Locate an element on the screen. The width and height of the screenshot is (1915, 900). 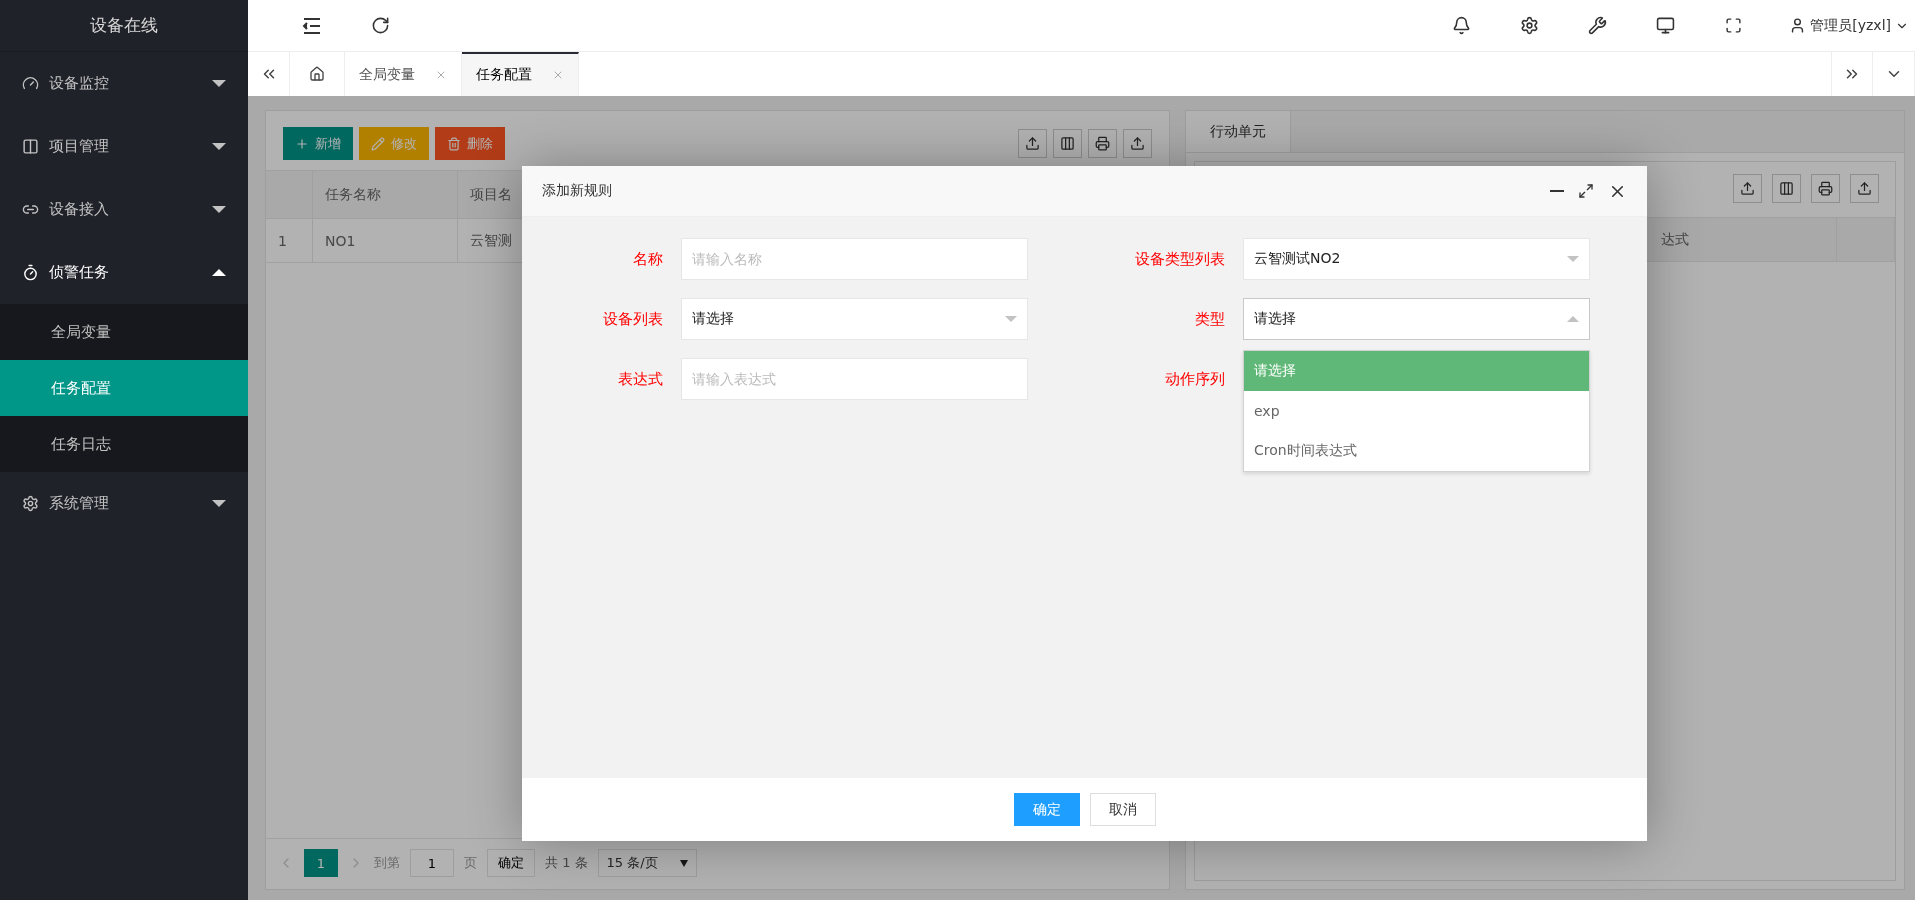
minimize-icon is located at coordinates (1557, 191).